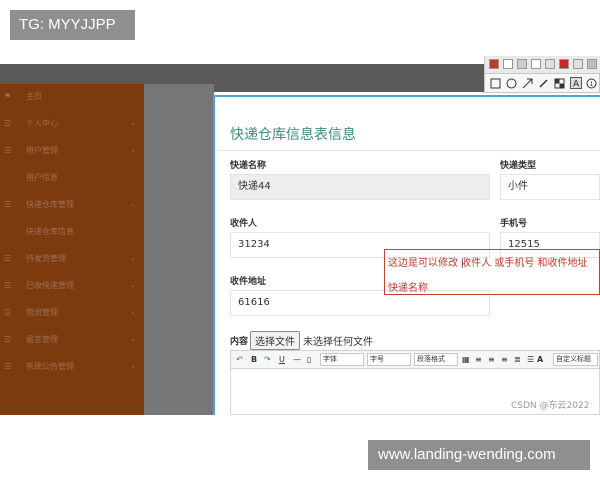  What do you see at coordinates (72, 25) in the screenshot?
I see `watermark-top-left: TG: MYYJJPP` at bounding box center [72, 25].